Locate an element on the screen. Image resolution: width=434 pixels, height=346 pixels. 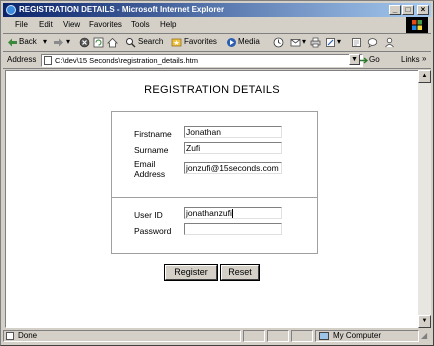
page-icon is located at coordinates (48, 60).